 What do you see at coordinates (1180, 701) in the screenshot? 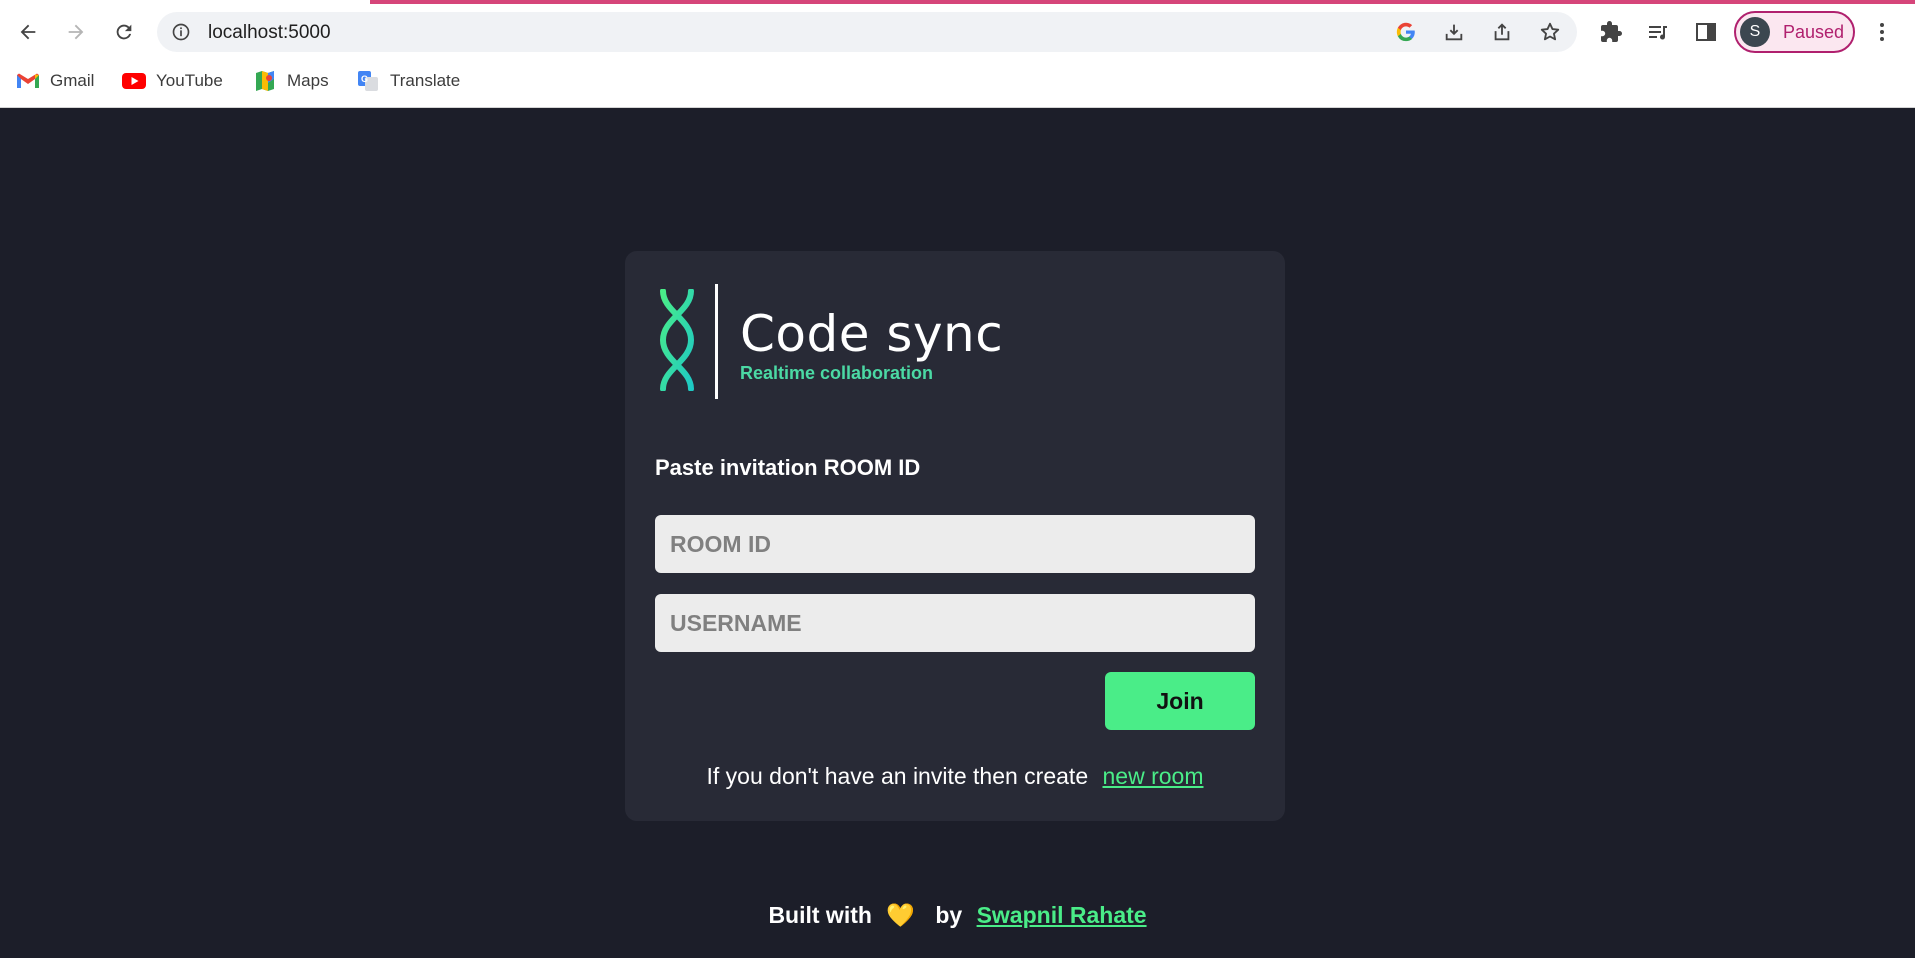
I see `join-button: Join` at bounding box center [1180, 701].